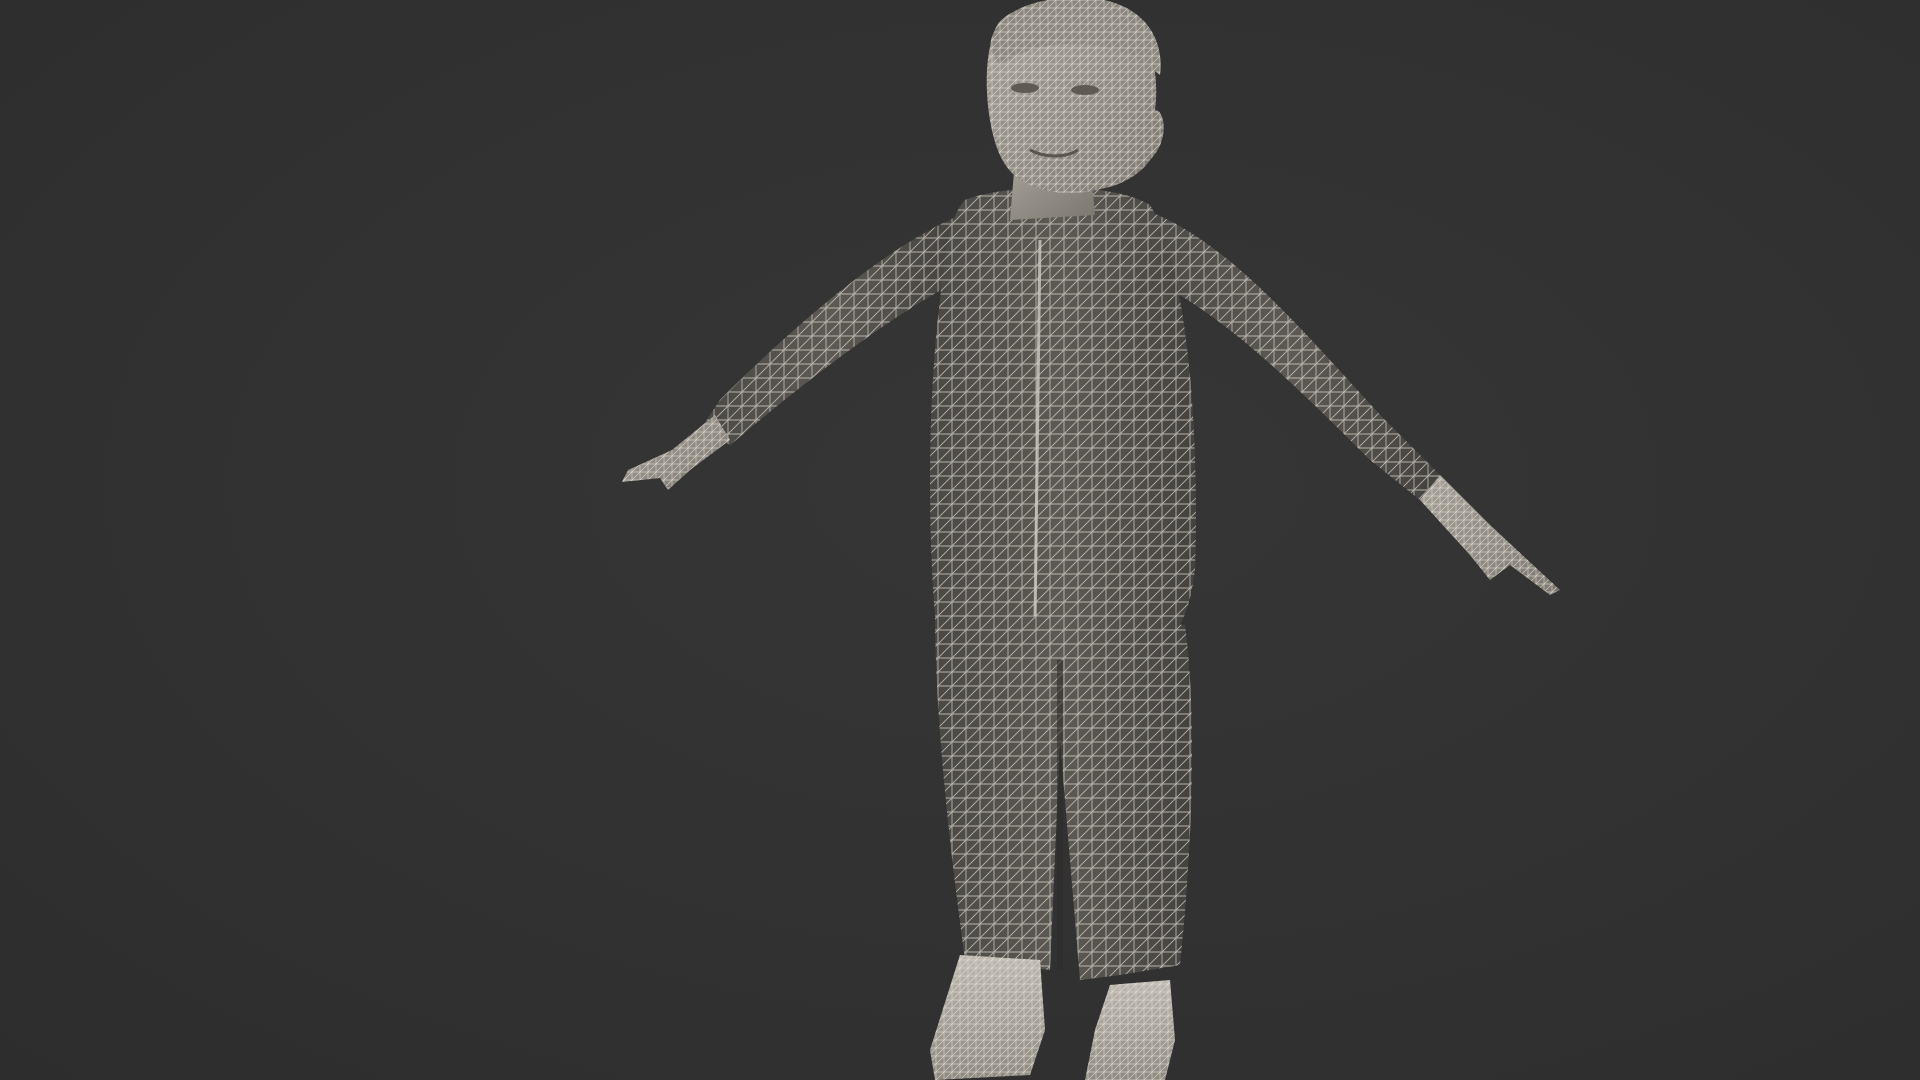 The width and height of the screenshot is (1920, 1080). I want to click on shoes, so click(1052, 1017).